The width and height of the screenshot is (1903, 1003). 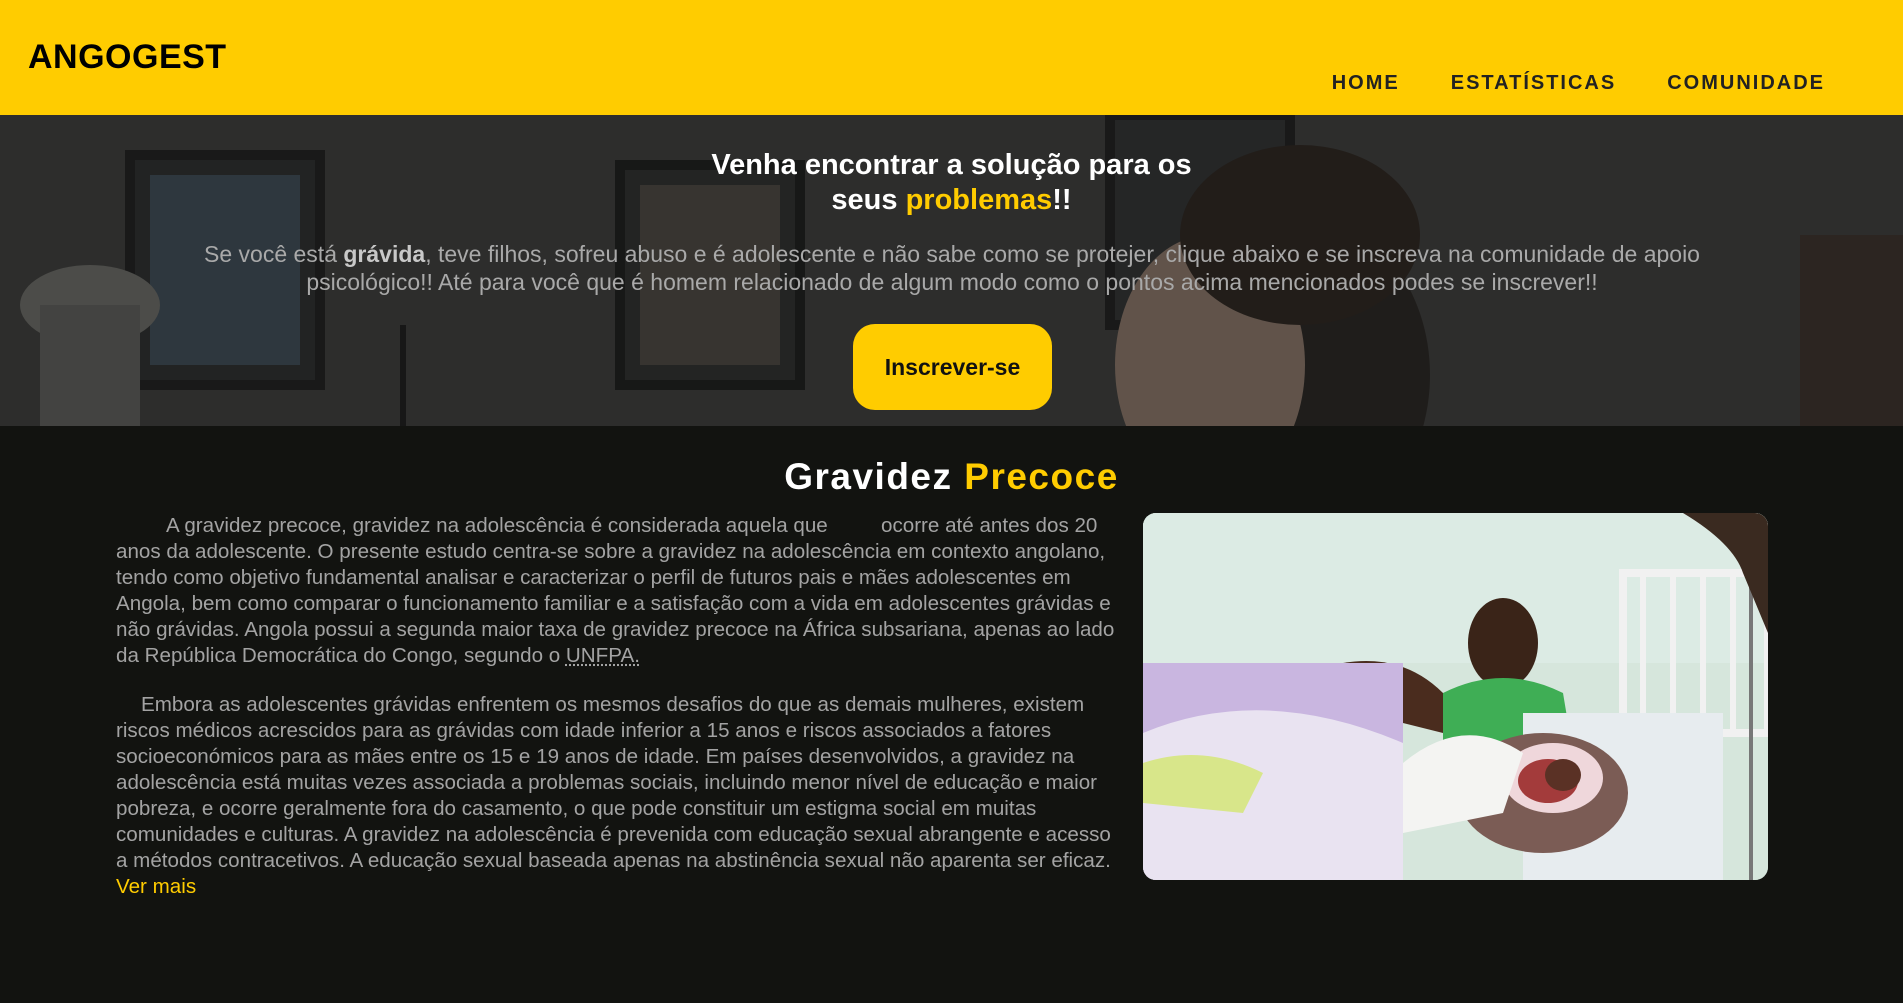 What do you see at coordinates (979, 200) in the screenshot?
I see `hero-title-highlight: problemas` at bounding box center [979, 200].